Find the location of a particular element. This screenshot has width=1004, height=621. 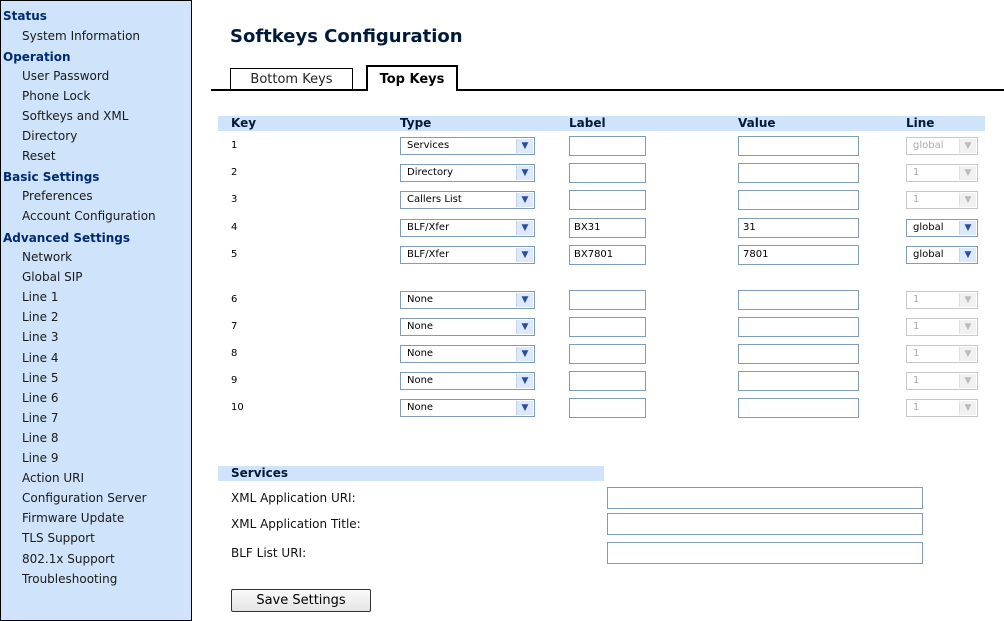

sidebar-item-global-sip: Global SIP is located at coordinates (52, 277).